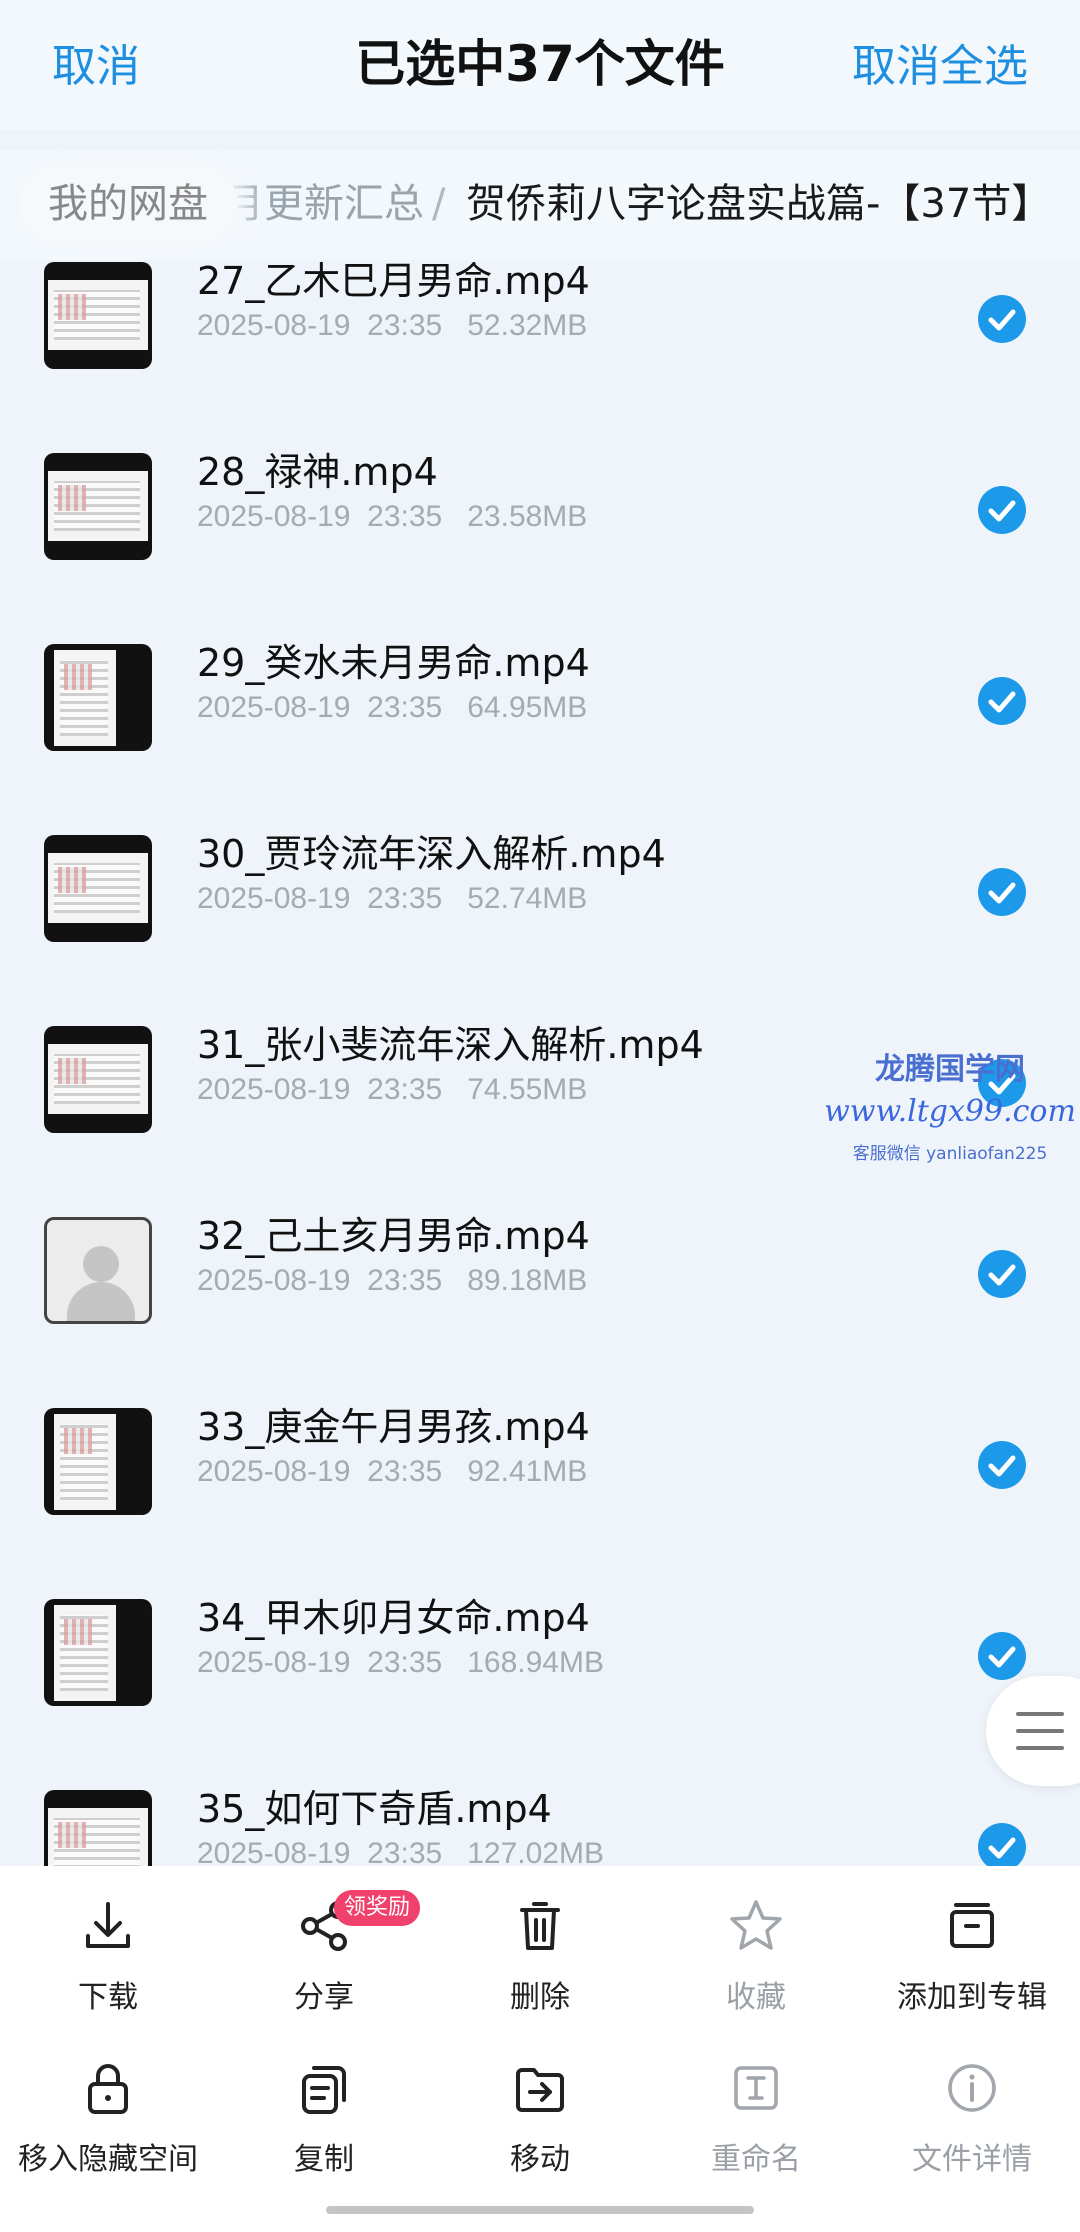 The image size is (1080, 2232). Describe the element at coordinates (759, 204) in the screenshot. I see `breadcrumb-item-current: 贺侨莉八字论盘实战篇-【37节】` at that location.